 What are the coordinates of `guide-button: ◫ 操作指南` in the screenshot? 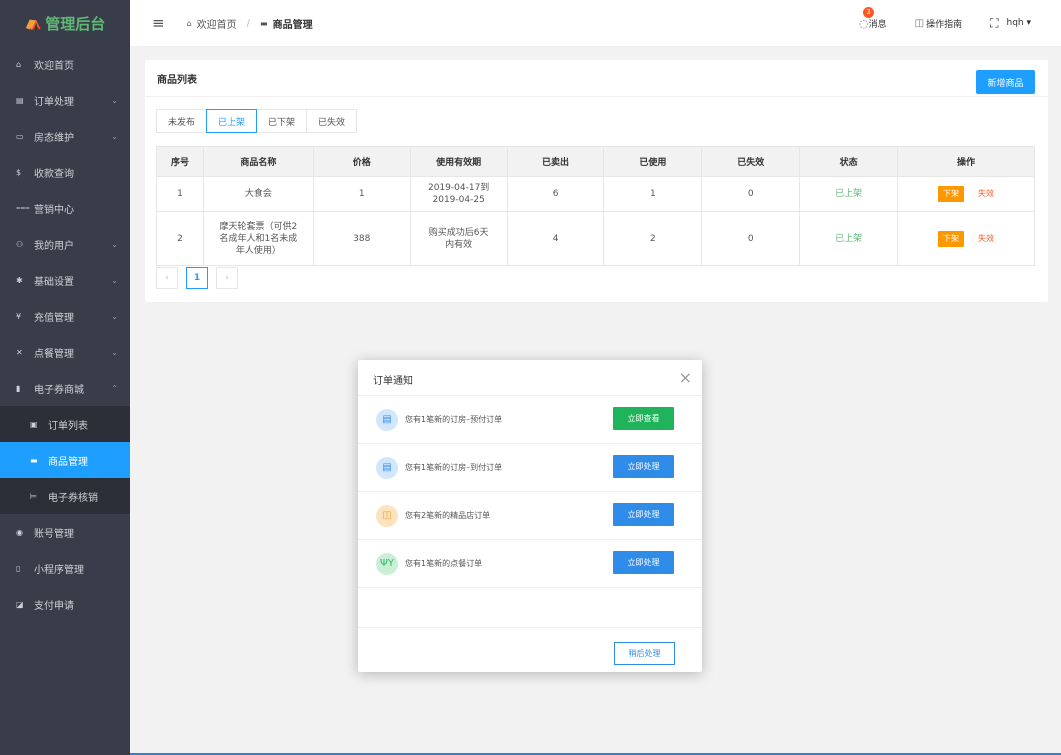 It's located at (938, 23).